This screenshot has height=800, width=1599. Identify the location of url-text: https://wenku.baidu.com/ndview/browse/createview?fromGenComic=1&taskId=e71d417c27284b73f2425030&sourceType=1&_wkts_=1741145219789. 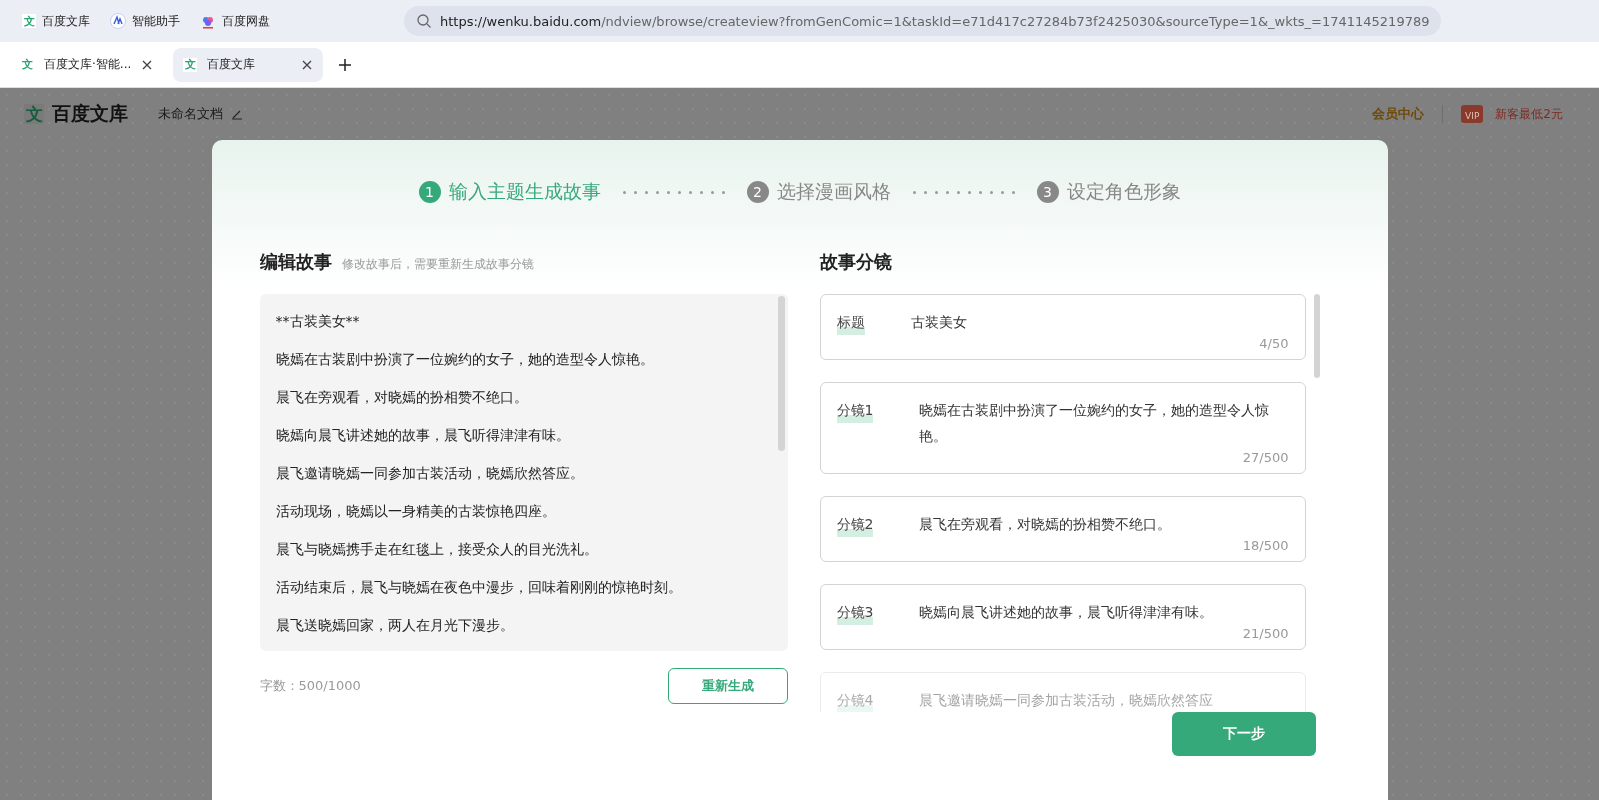
(935, 21).